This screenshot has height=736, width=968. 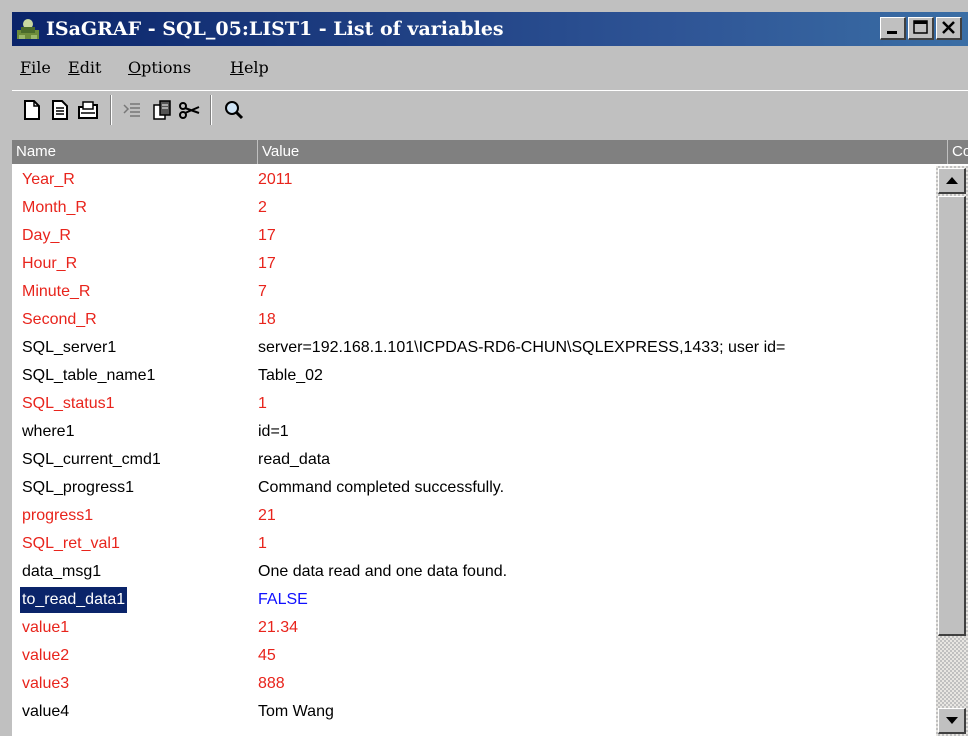 I want to click on variable-name: Year_R, so click(x=48, y=180).